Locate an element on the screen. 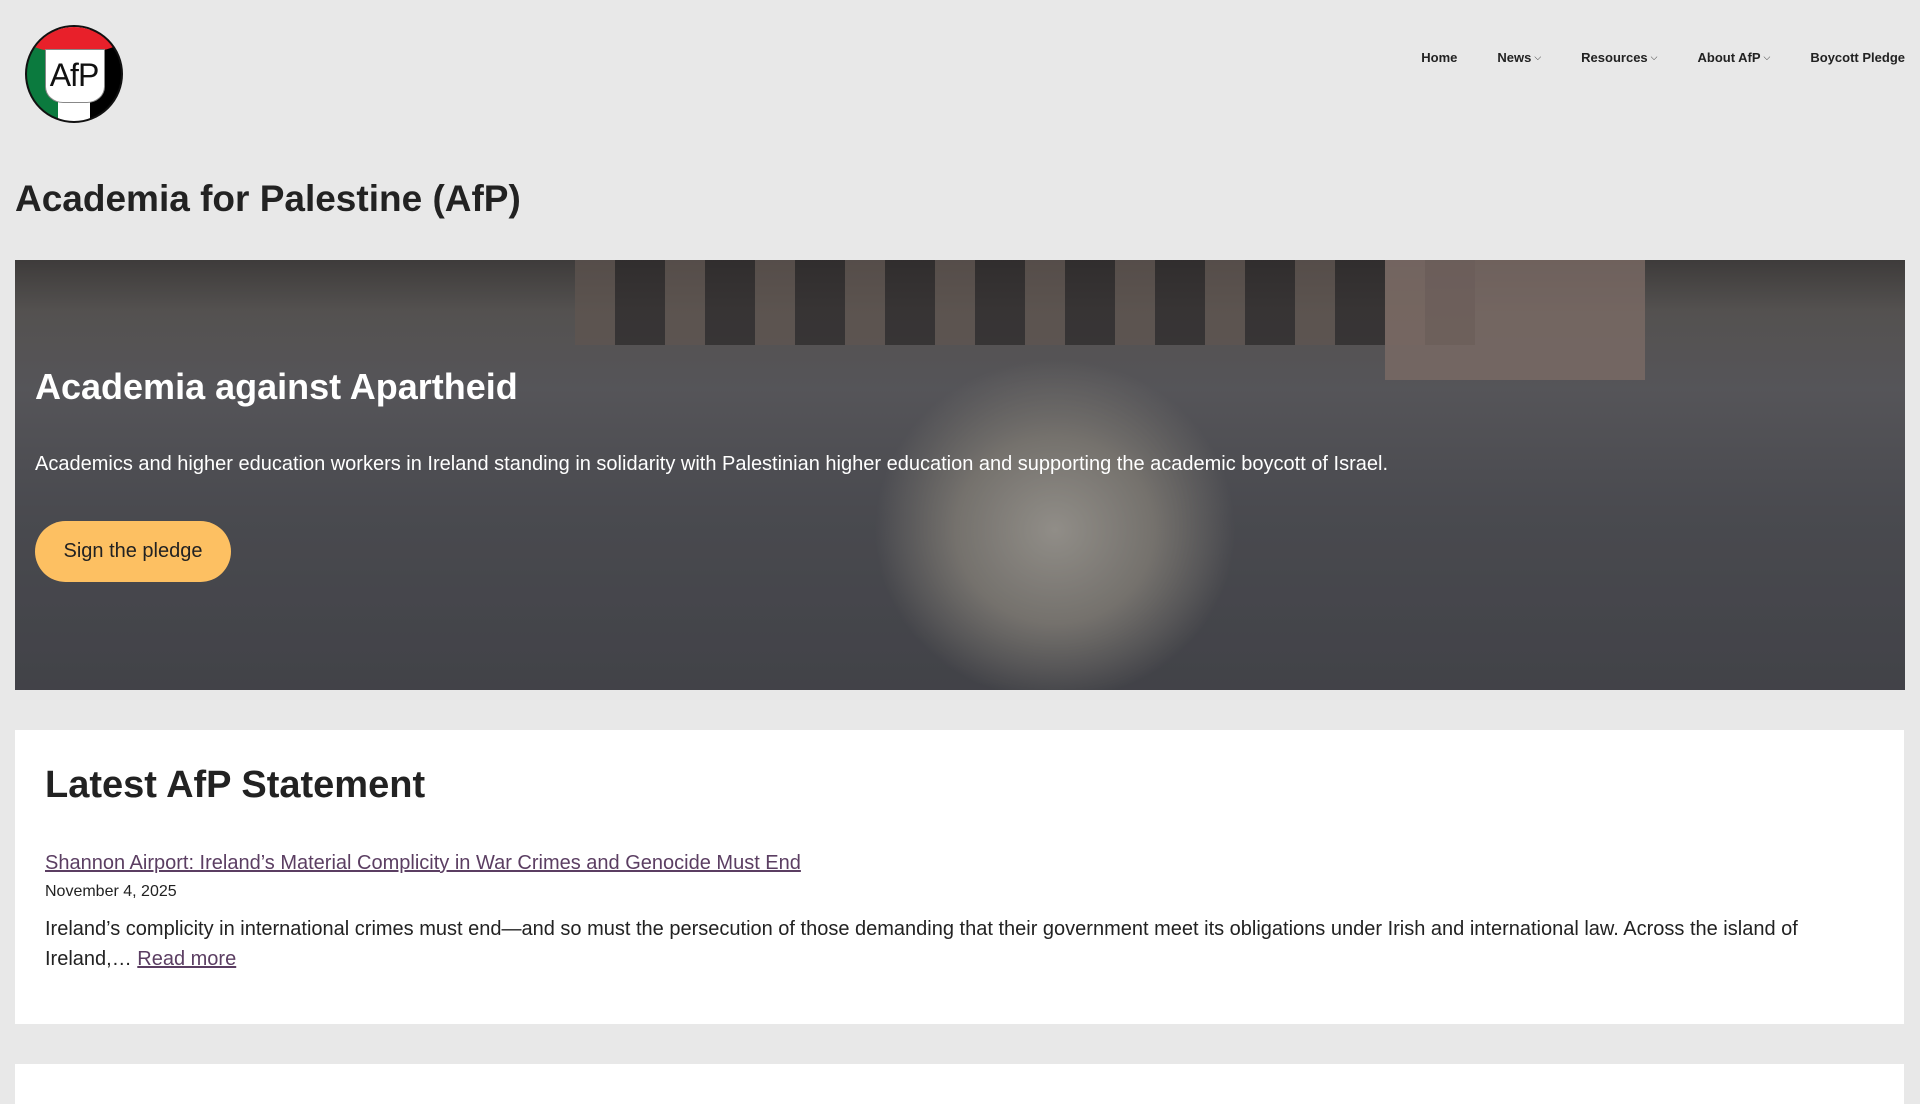  nav-label: News is located at coordinates (1514, 57).